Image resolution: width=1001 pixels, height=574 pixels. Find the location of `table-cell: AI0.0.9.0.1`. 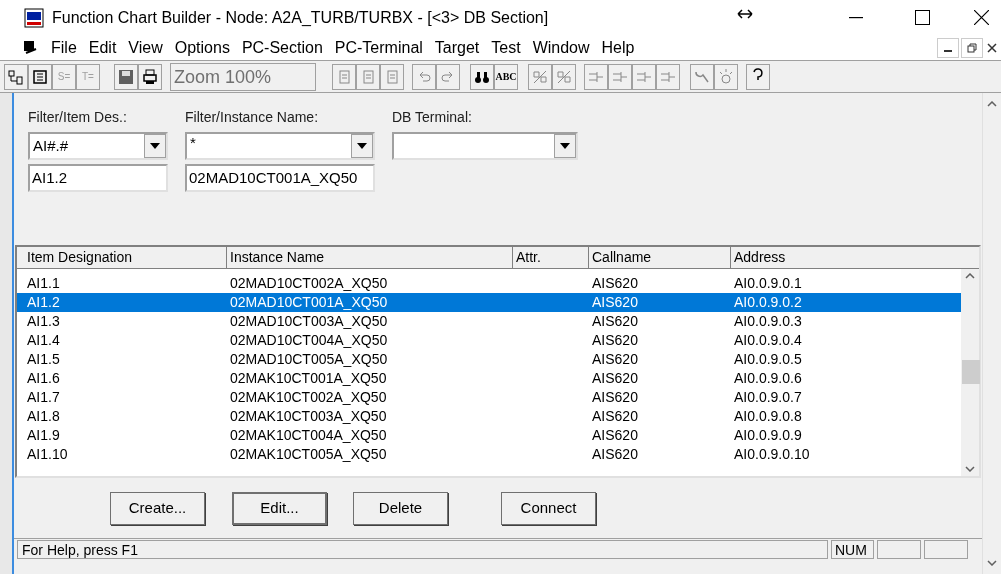

table-cell: AI0.0.9.0.1 is located at coordinates (768, 283).